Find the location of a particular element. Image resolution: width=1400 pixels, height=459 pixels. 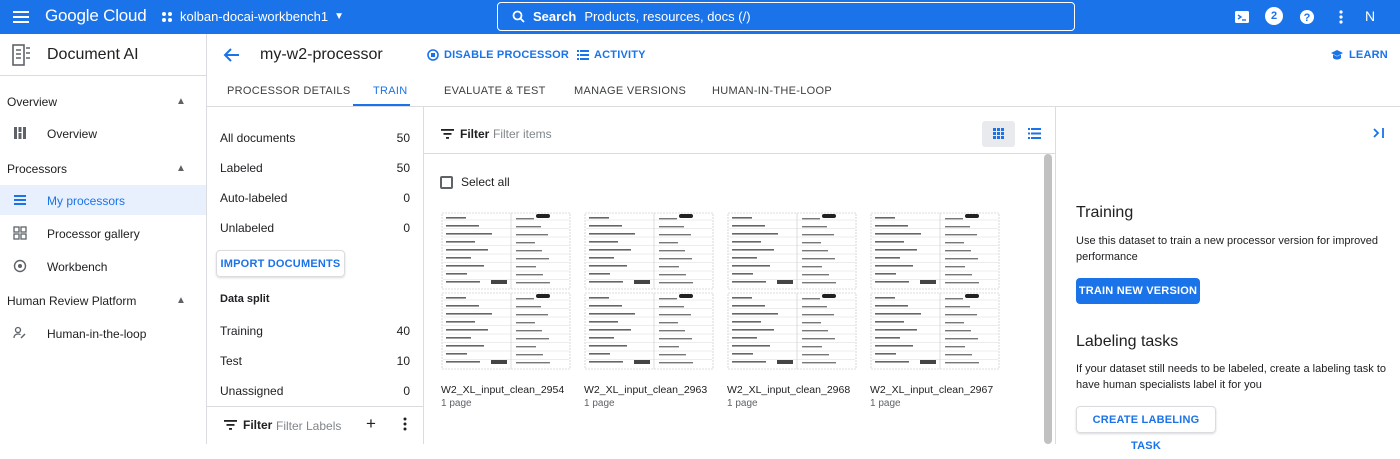

document-name: W2_XL_input_clean_2968 is located at coordinates (789, 390).